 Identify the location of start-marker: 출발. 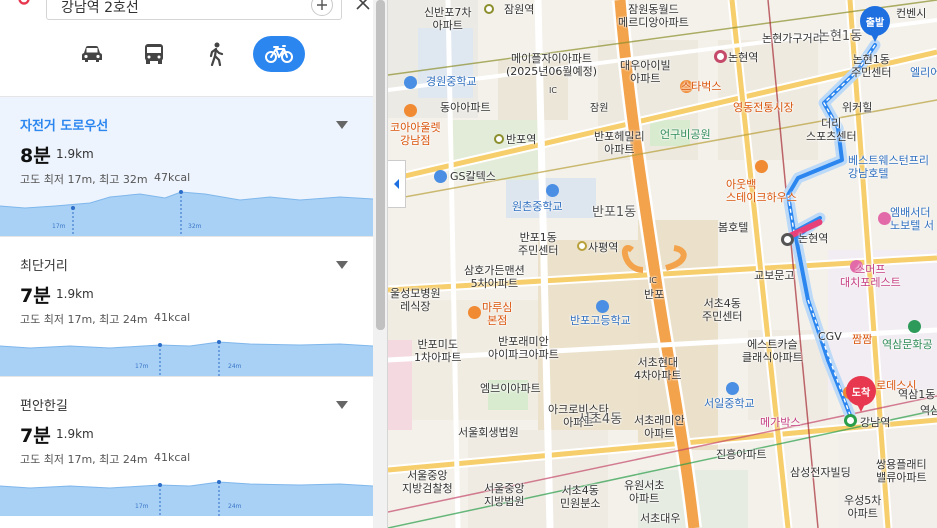
(875, 21).